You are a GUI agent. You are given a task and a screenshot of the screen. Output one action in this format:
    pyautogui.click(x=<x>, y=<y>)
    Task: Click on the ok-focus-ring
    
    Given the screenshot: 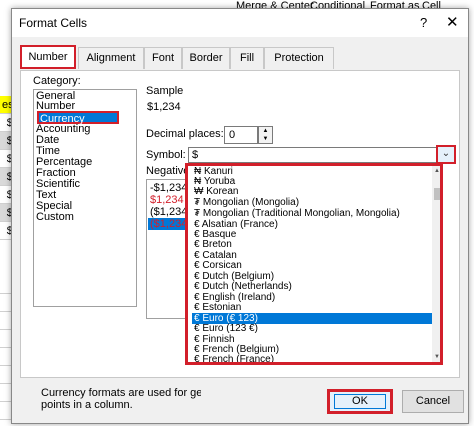 What is the action you would take?
    pyautogui.click(x=360, y=401)
    